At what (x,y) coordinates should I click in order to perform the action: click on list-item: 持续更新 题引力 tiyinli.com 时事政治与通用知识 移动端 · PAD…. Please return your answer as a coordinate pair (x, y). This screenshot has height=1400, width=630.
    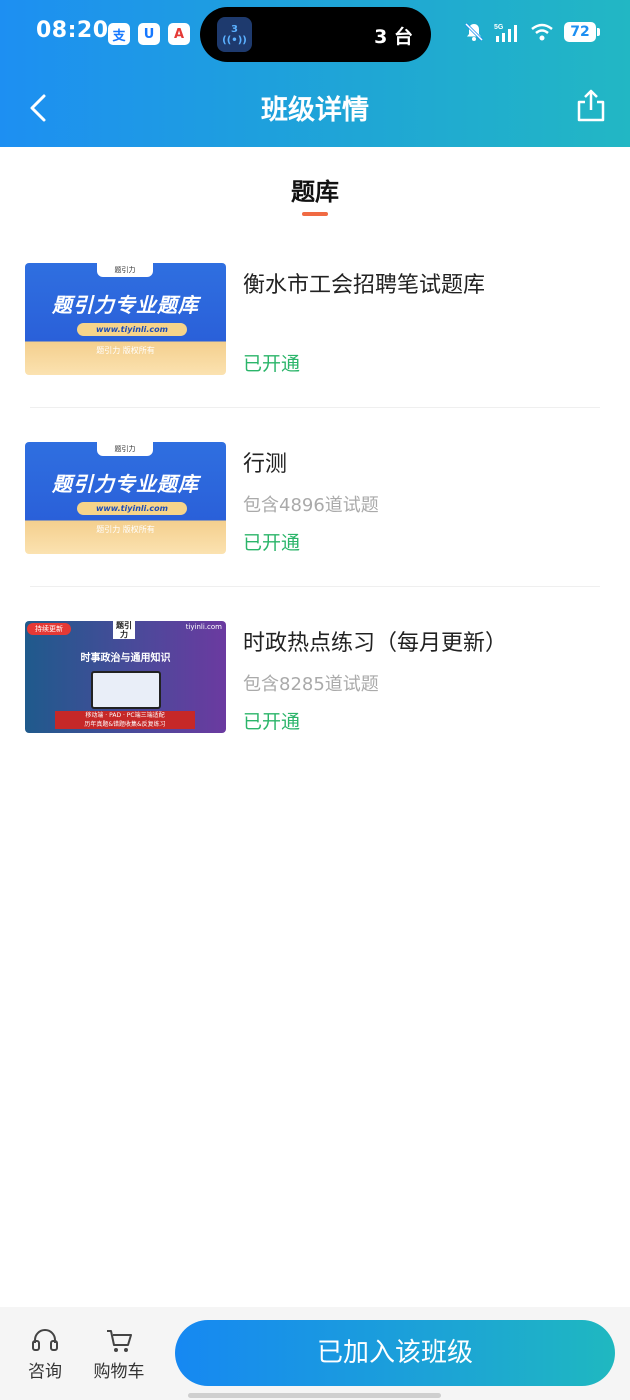
    Looking at the image, I should click on (315, 676).